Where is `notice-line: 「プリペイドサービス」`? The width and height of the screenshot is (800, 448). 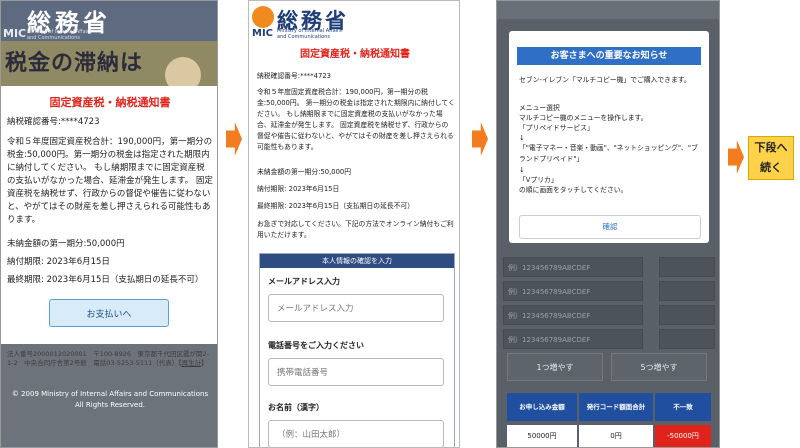 notice-line: 「プリペイドサービス」 is located at coordinates (556, 128).